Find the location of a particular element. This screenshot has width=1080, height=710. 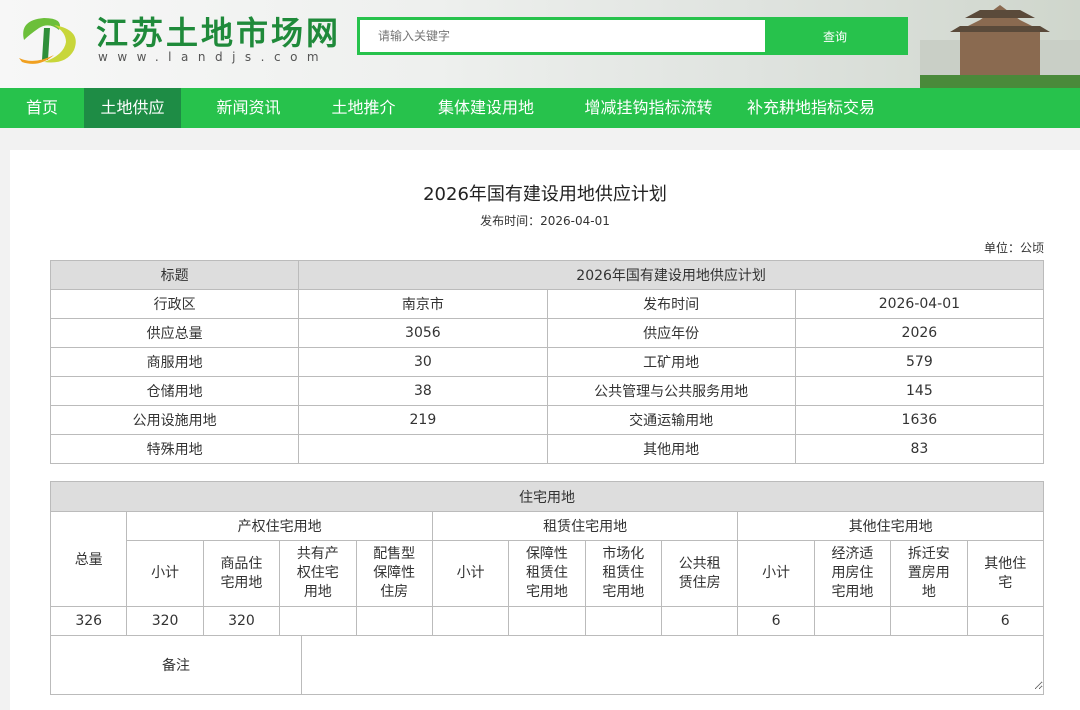

column-header: 配售型保障性住房 is located at coordinates (394, 573).